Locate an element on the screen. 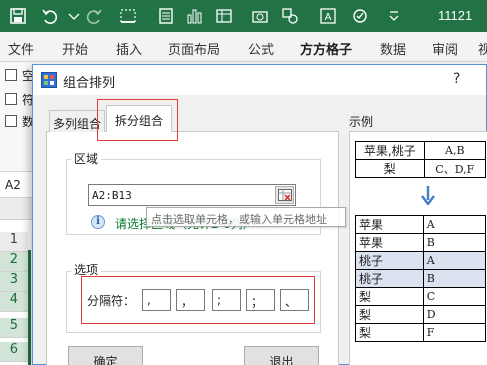 This screenshot has height=365, width=487. selection-border is located at coordinates (29, 307).